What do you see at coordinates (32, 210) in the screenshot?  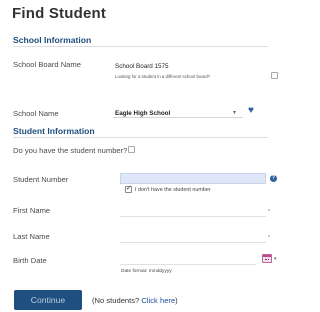 I see `first-name-label: First Name` at bounding box center [32, 210].